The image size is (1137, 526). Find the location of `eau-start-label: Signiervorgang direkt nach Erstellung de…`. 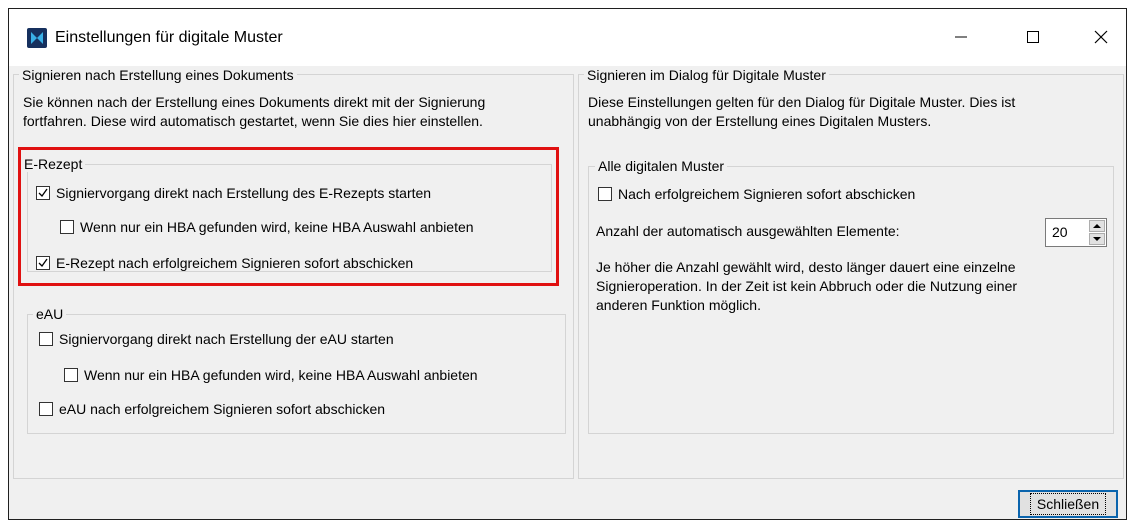

eau-start-label: Signiervorgang direkt nach Erstellung de… is located at coordinates (226, 339).